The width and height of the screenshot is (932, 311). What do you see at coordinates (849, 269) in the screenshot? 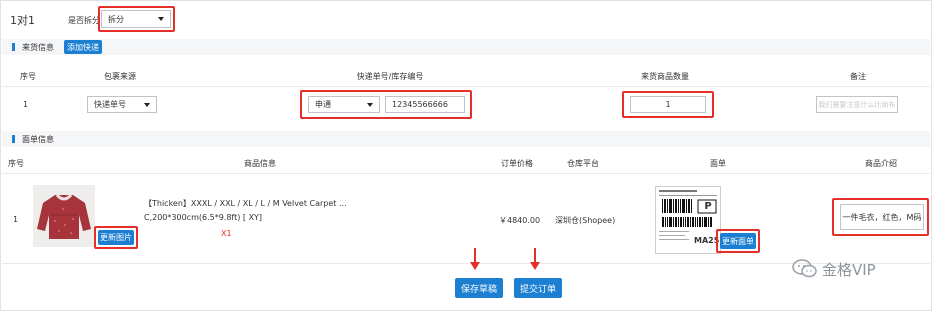
I see `watermark-text: 金格VIP` at bounding box center [849, 269].